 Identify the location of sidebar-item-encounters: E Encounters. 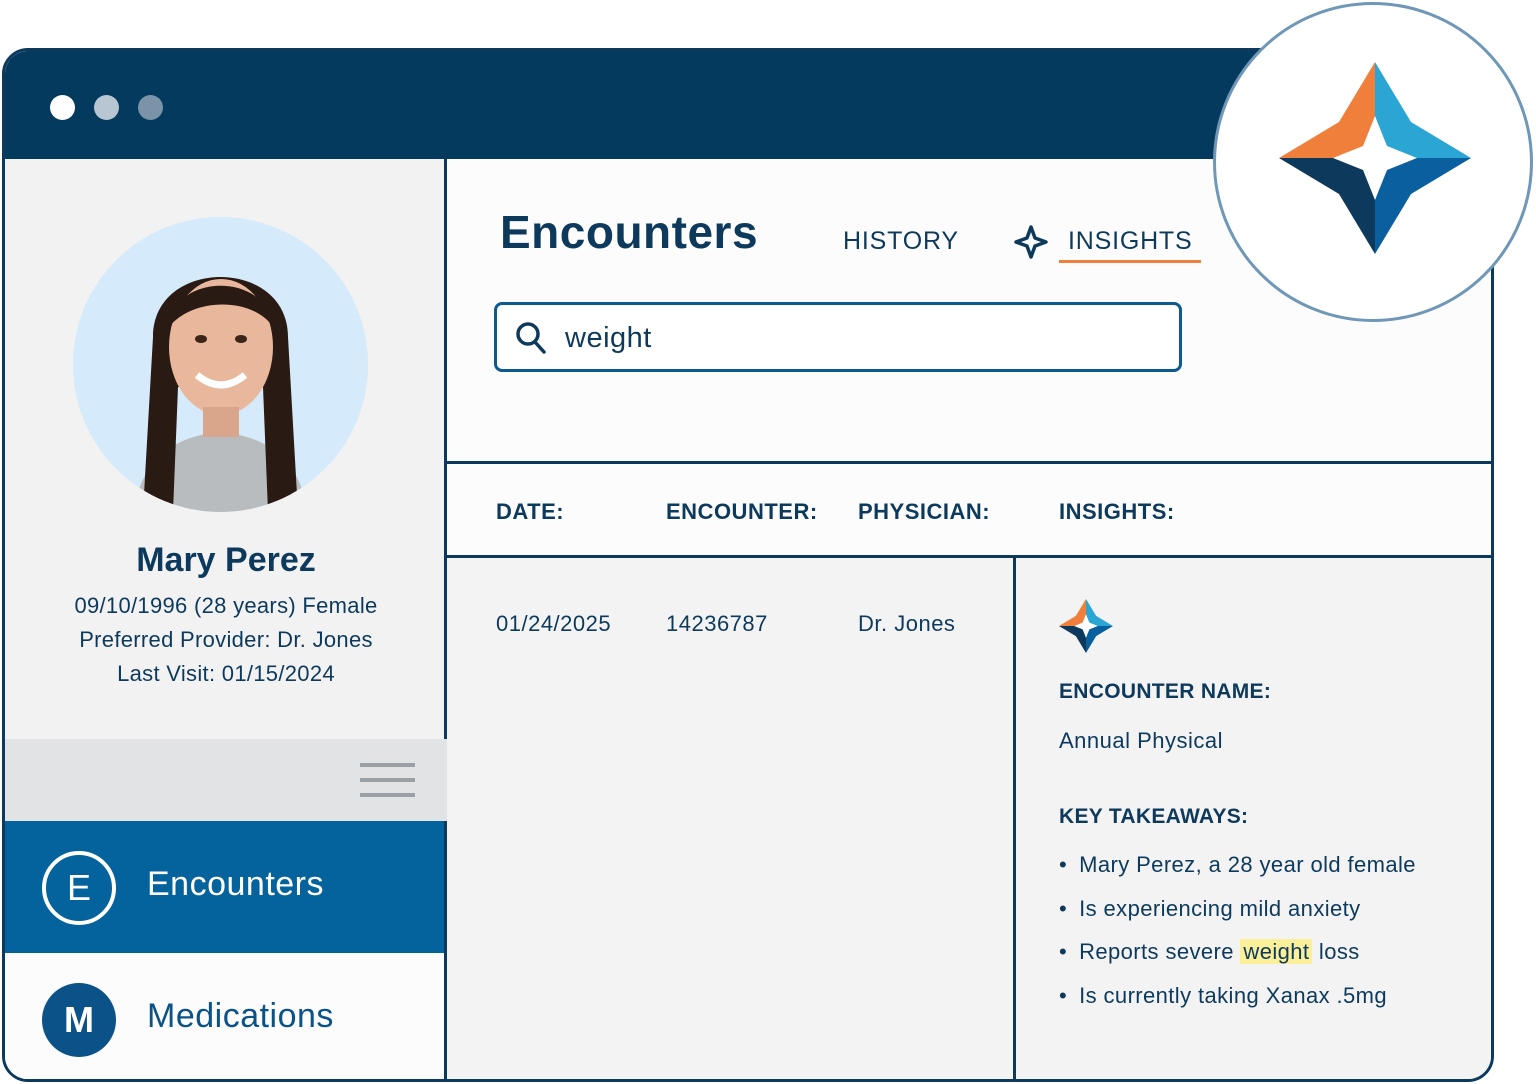
(224, 887).